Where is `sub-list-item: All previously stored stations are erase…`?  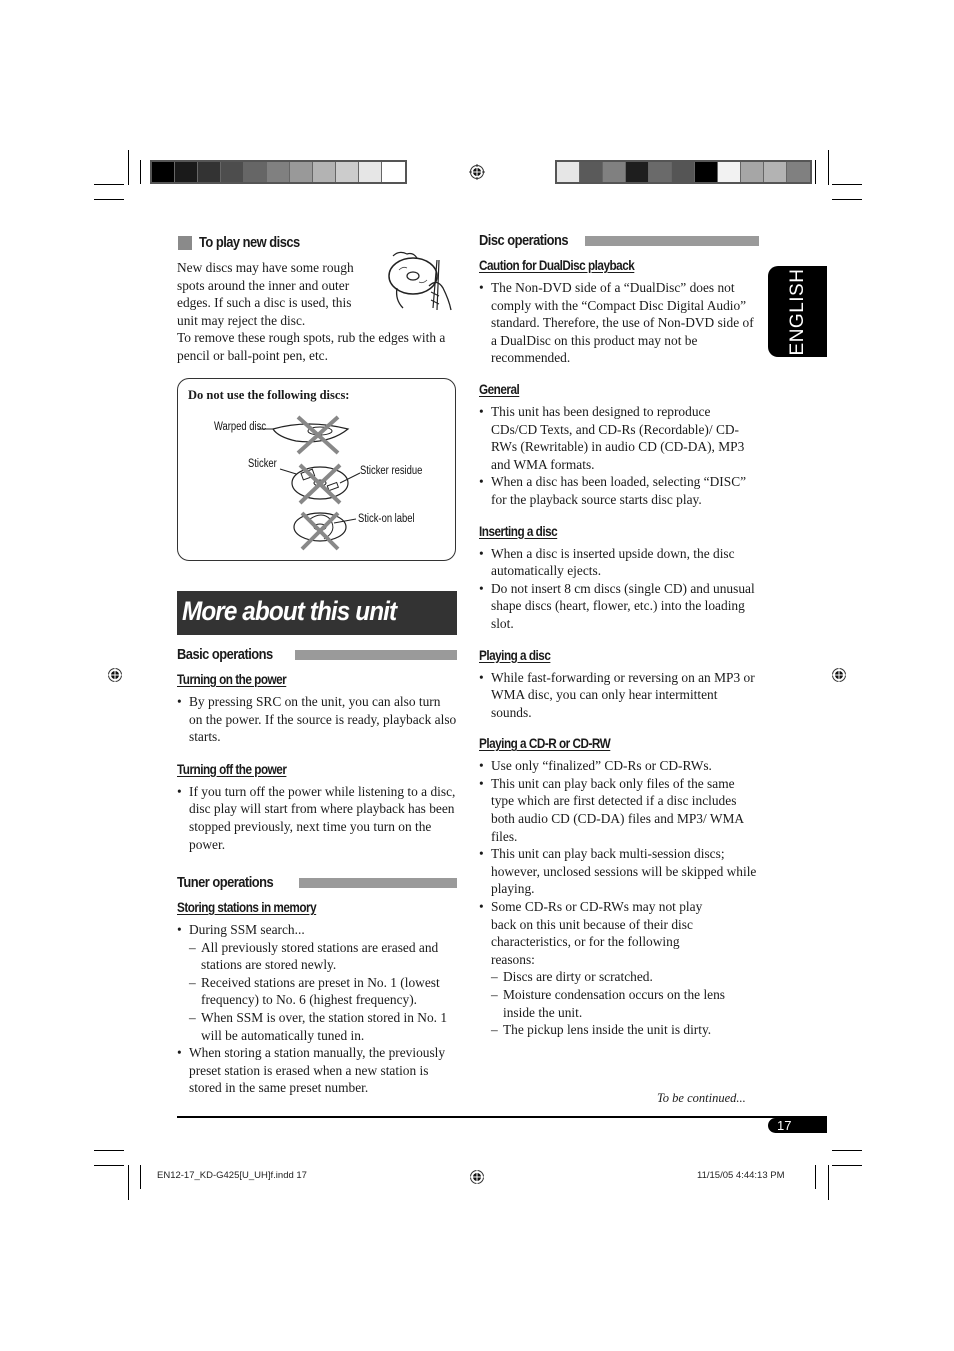 sub-list-item: All previously stored stations are erase… is located at coordinates (317, 956).